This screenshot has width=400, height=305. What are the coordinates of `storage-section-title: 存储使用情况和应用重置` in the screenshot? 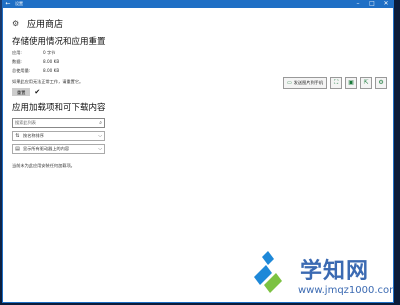 It's located at (59, 42).